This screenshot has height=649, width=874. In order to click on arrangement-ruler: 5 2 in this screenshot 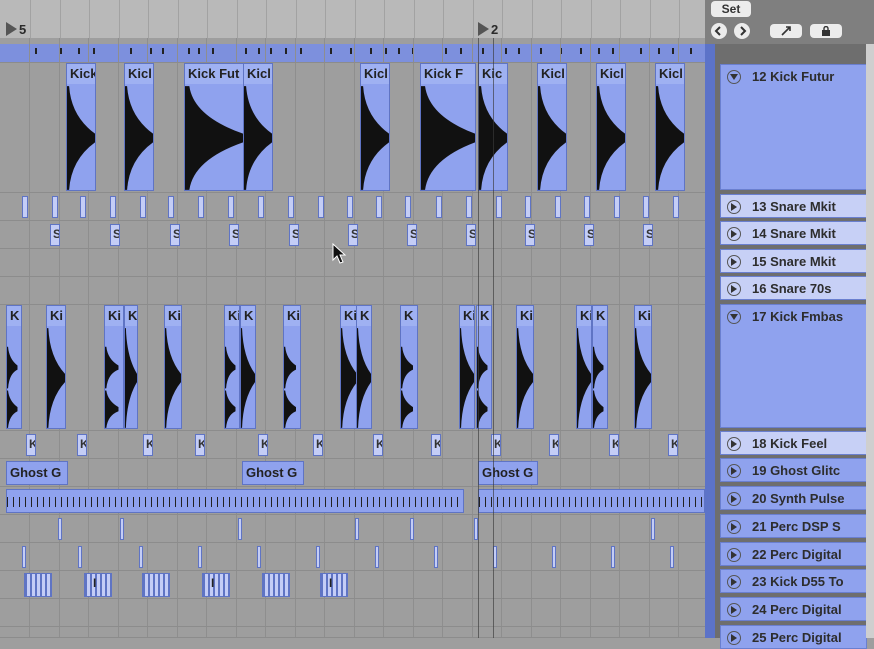, I will do `click(352, 19)`.